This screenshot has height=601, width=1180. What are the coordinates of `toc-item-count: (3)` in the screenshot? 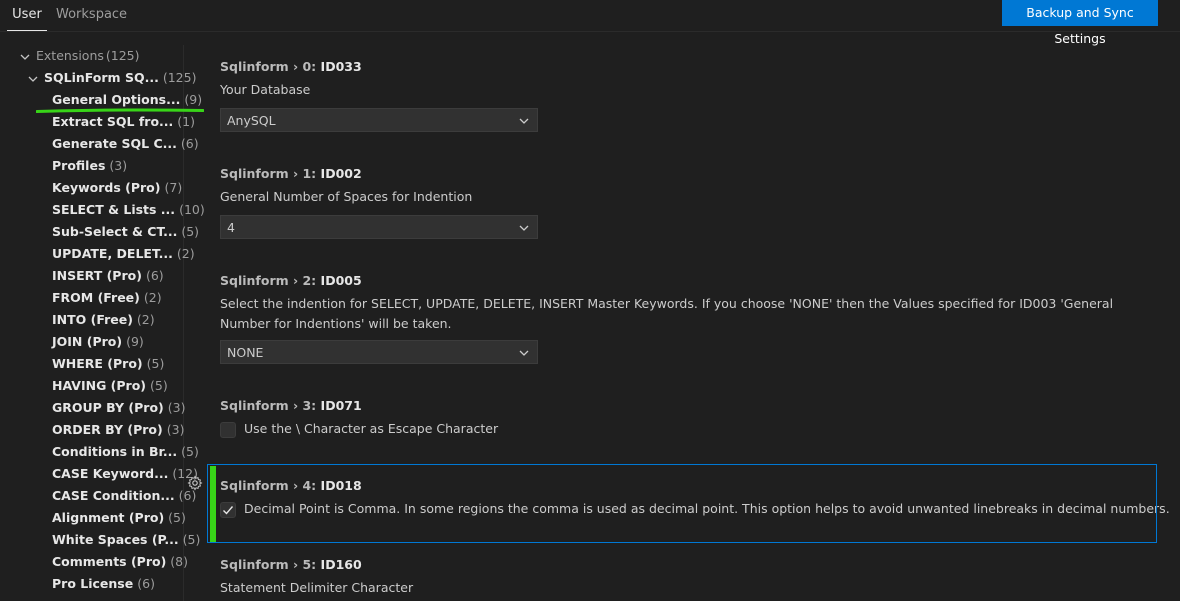 It's located at (175, 429).